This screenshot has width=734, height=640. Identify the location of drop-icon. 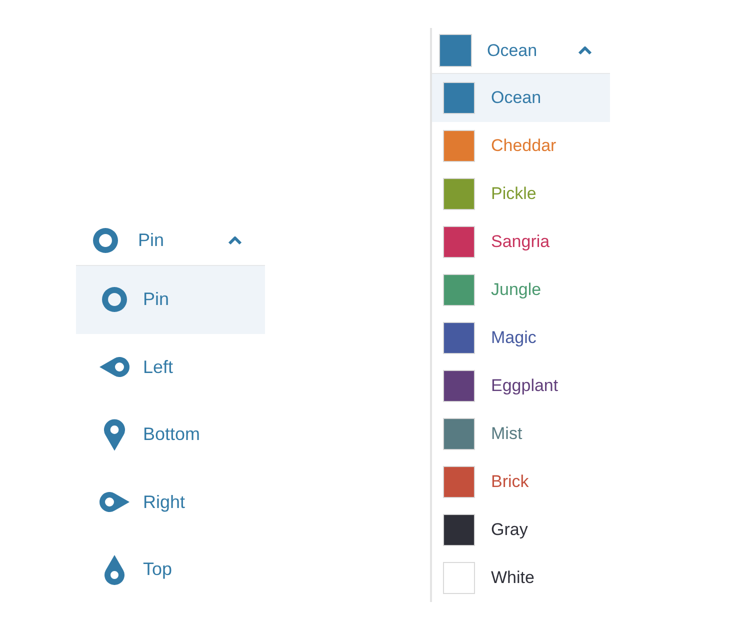
(114, 569).